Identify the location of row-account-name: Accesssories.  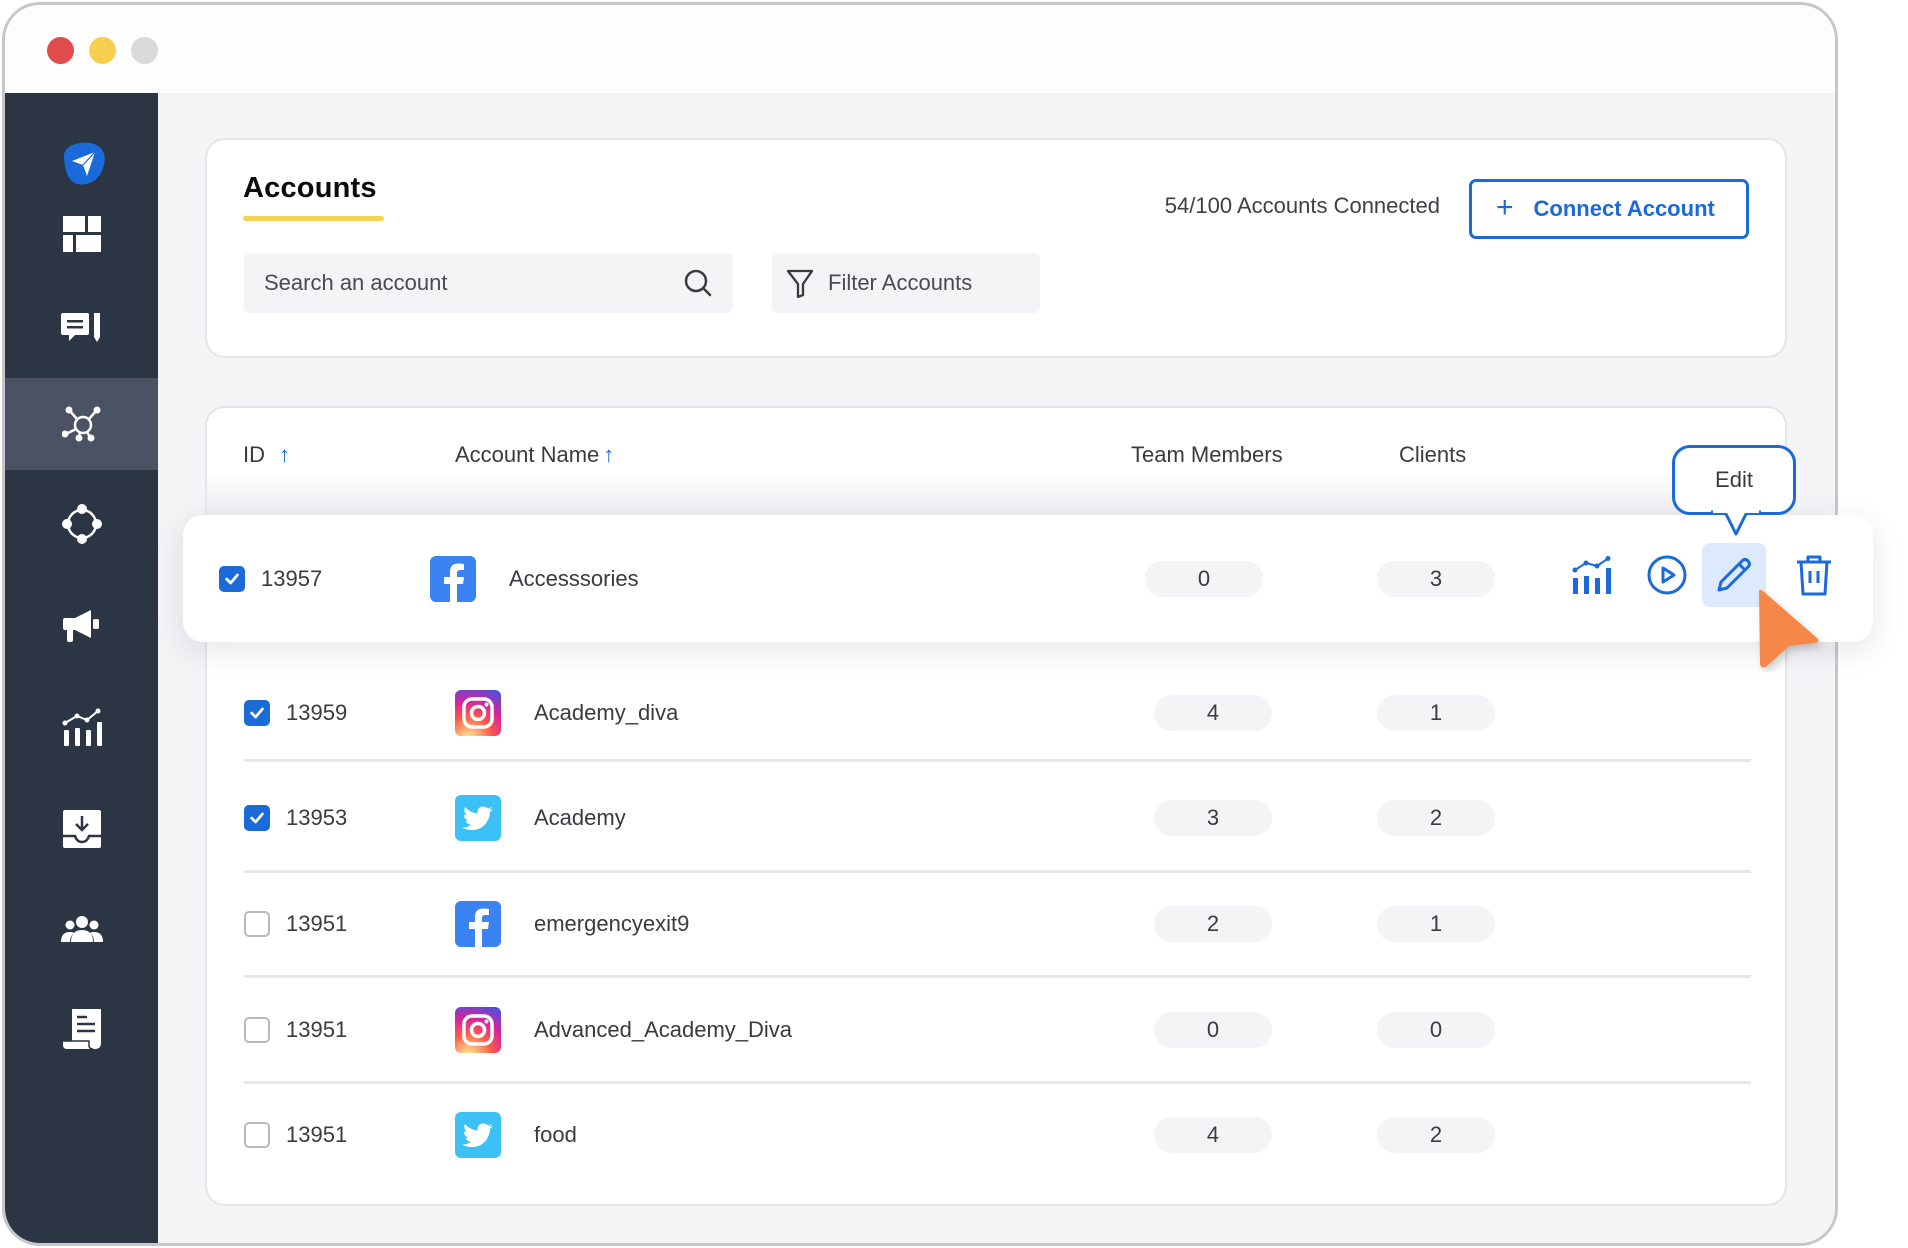
(574, 579).